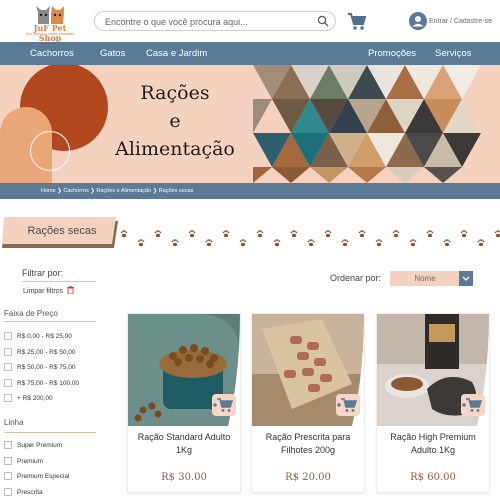 This screenshot has width=500, height=502. I want to click on pet-photo-collage, so click(376, 124).